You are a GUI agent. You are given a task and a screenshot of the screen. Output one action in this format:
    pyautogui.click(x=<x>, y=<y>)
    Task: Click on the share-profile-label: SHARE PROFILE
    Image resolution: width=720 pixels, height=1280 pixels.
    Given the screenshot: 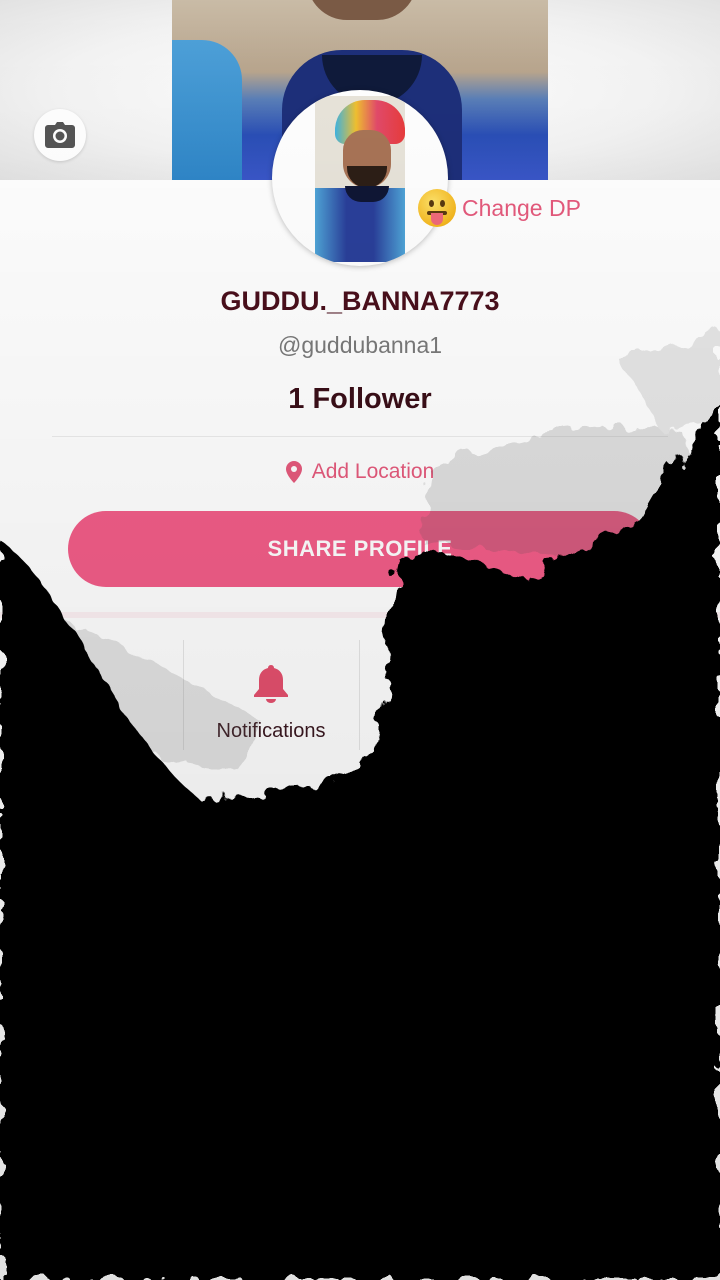 What is the action you would take?
    pyautogui.click(x=360, y=548)
    